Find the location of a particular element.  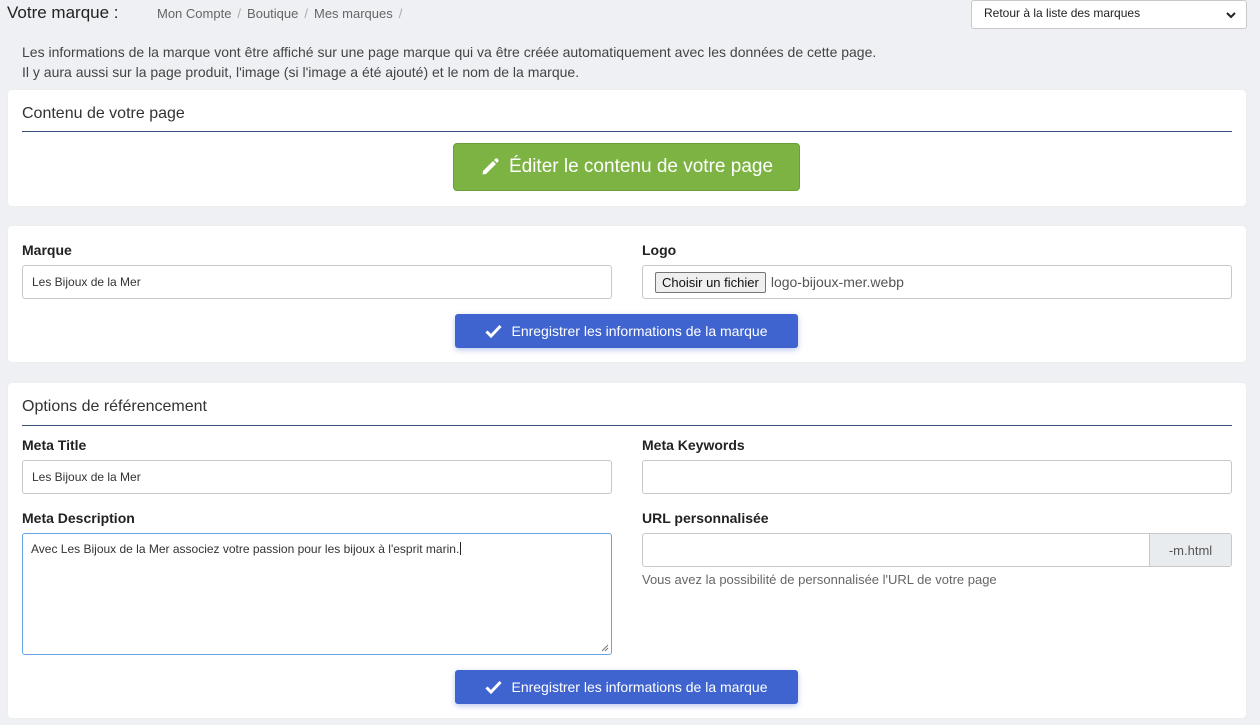

resize-handle-icon is located at coordinates (605, 648).